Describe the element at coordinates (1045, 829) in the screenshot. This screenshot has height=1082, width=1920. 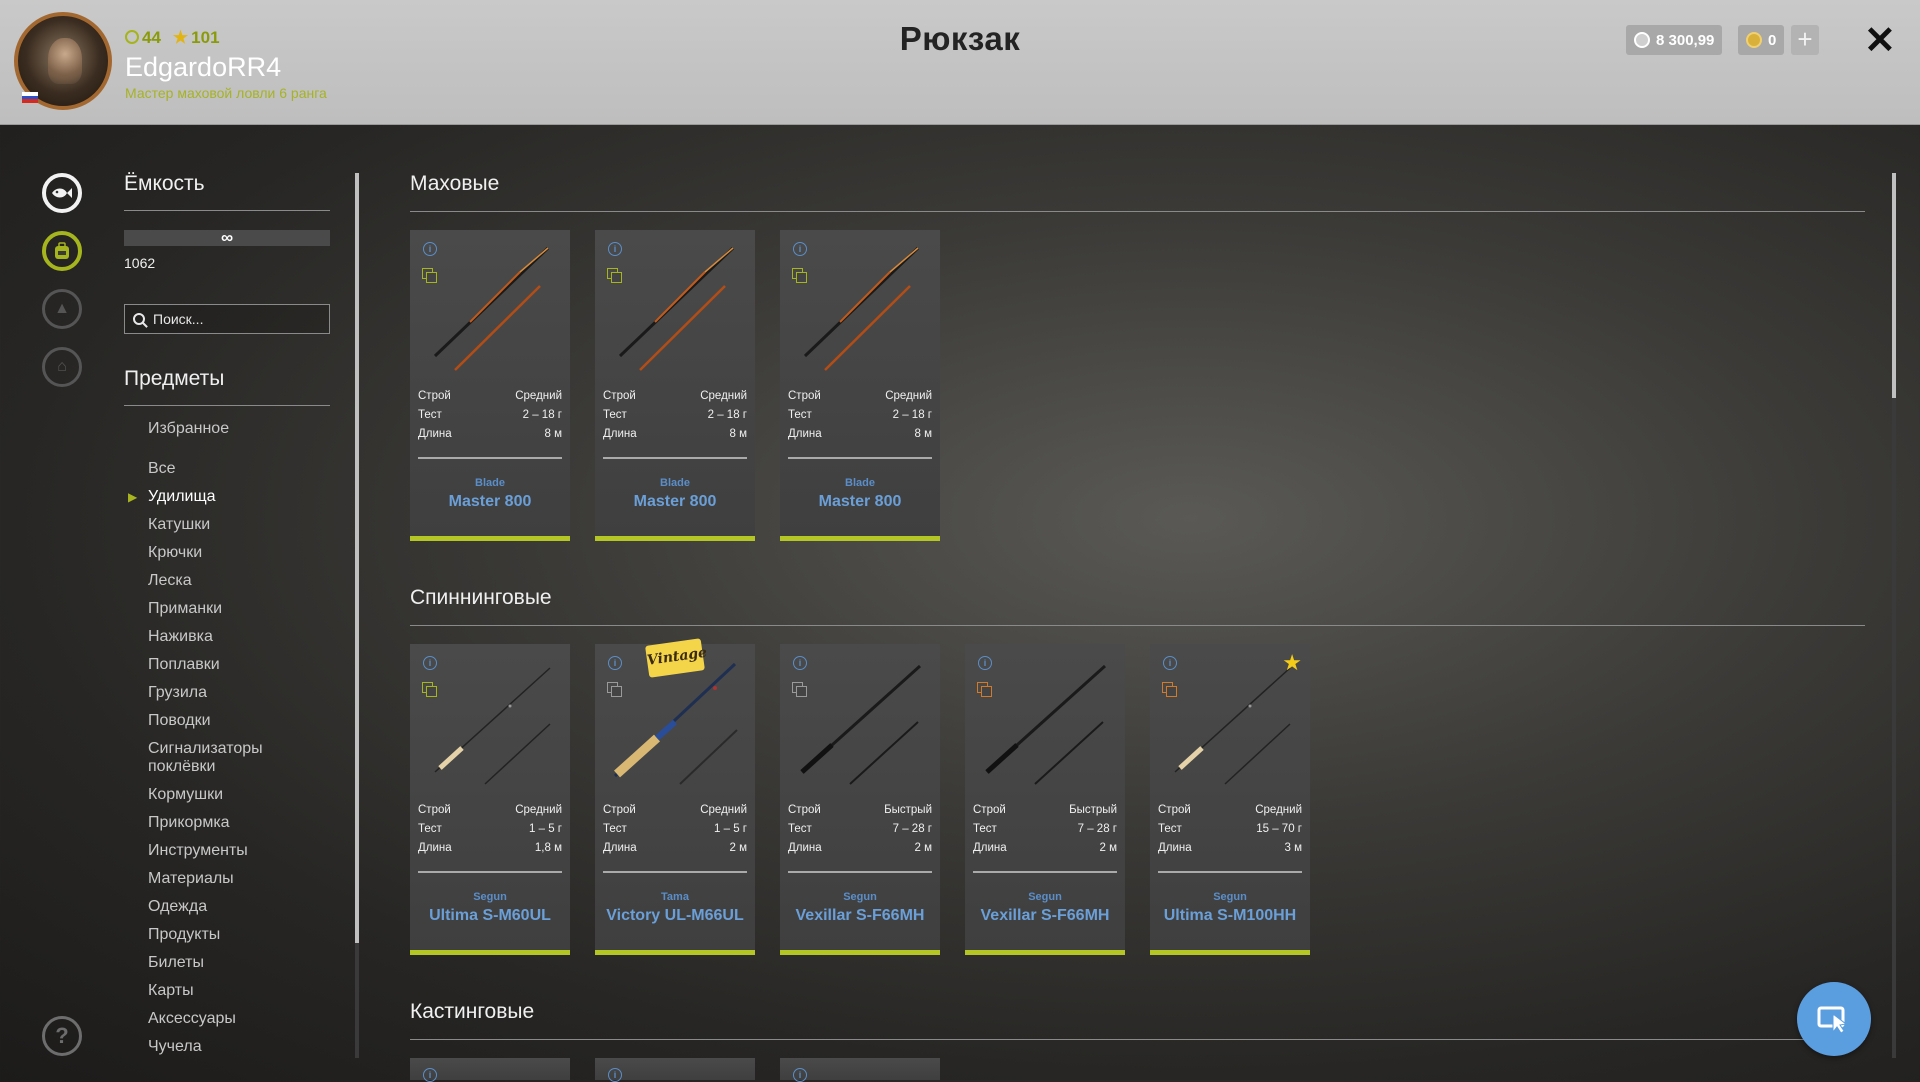
I see `spec-row: Тест 7 – 28 г` at that location.